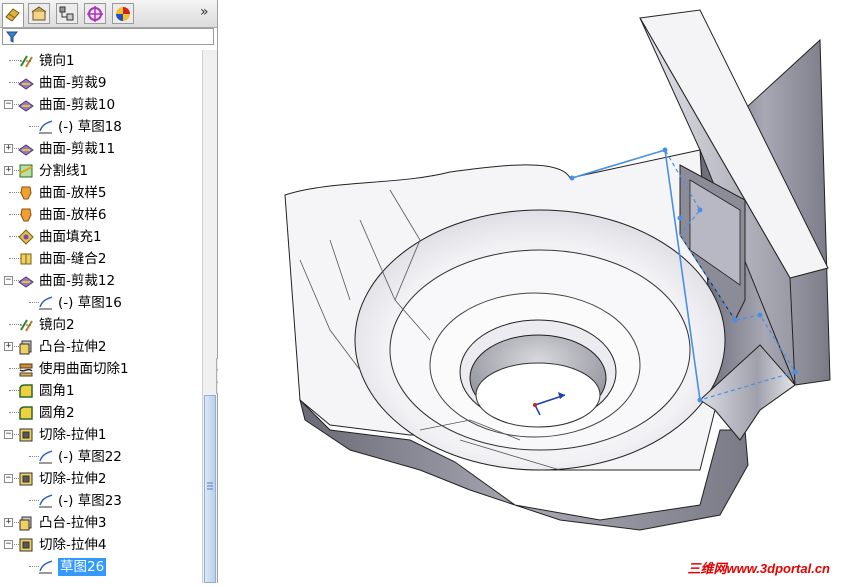 This screenshot has width=850, height=587. I want to click on grip-icon, so click(210, 486).